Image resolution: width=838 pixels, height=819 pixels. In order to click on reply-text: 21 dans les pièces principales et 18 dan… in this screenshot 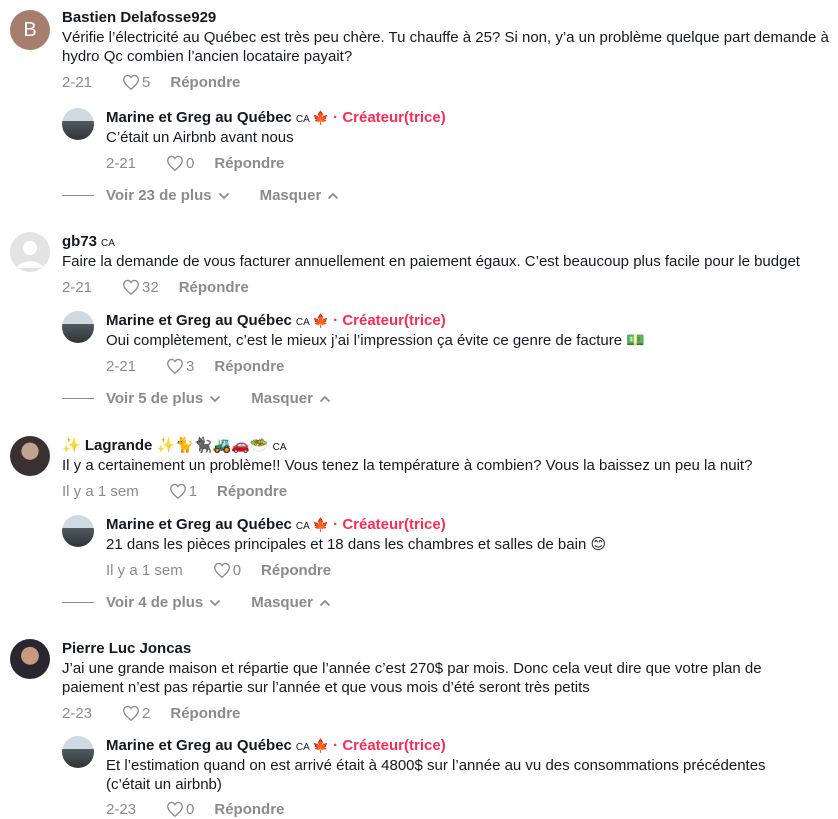, I will do `click(356, 544)`.